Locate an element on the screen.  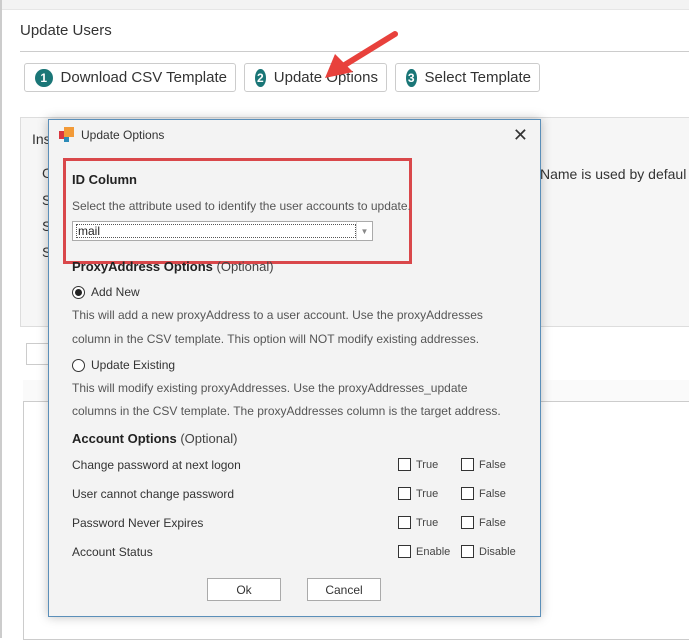
step-download-csv-button: 1 Download CSV Template is located at coordinates (130, 77).